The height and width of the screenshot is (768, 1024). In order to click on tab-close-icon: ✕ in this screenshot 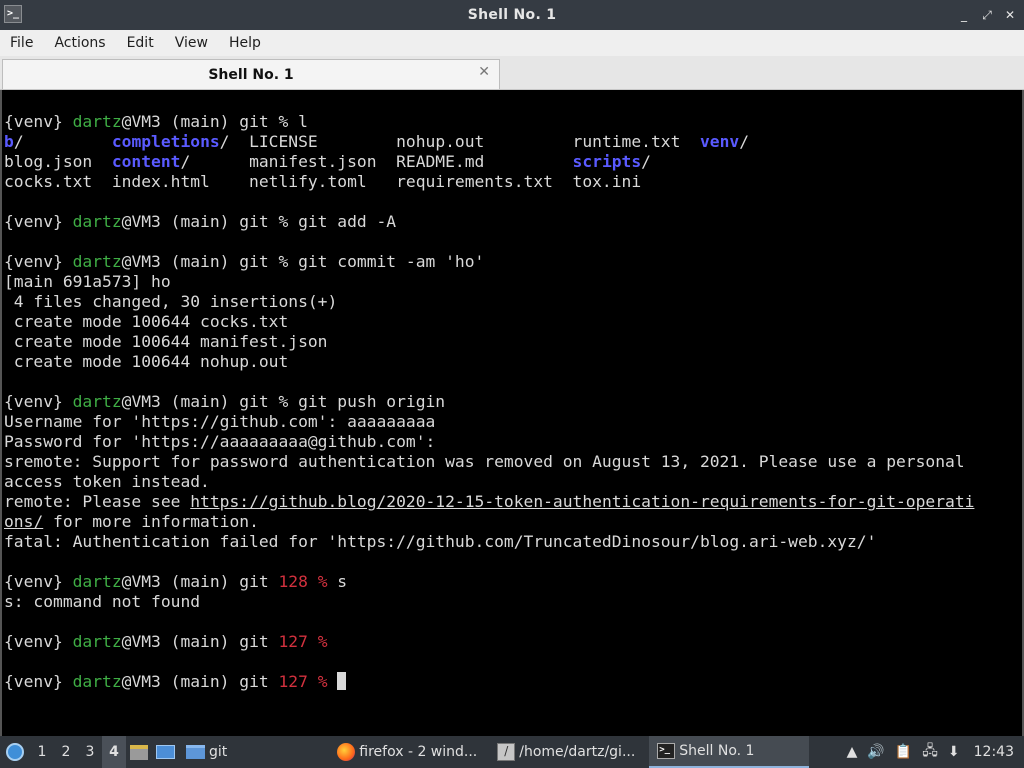, I will do `click(484, 72)`.